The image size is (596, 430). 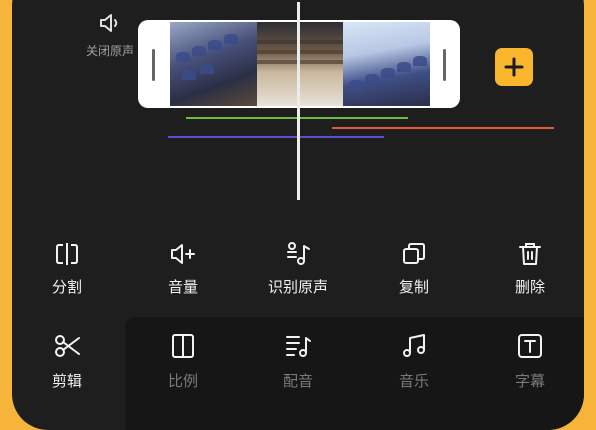 What do you see at coordinates (413, 381) in the screenshot?
I see `tab-music-label: 音乐` at bounding box center [413, 381].